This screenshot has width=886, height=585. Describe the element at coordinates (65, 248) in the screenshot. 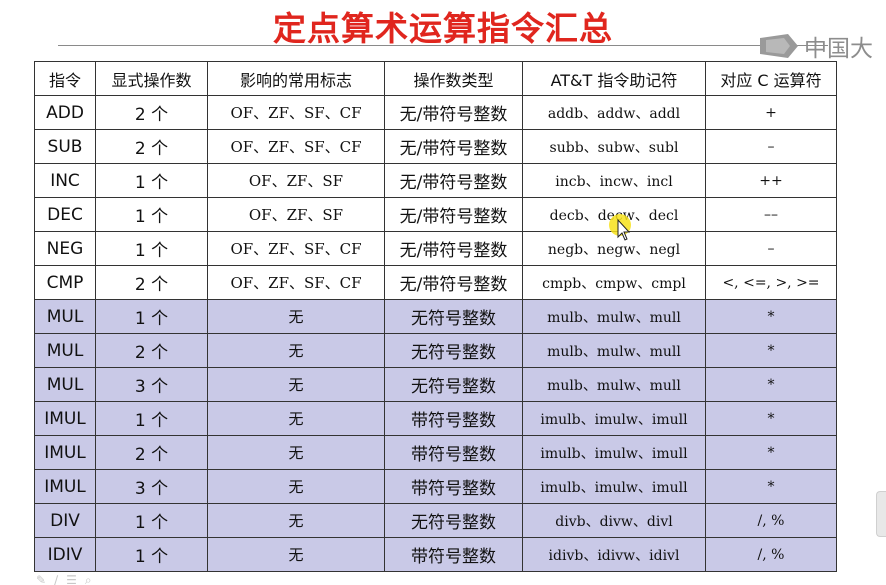

I see `cell-instr: NEG` at that location.